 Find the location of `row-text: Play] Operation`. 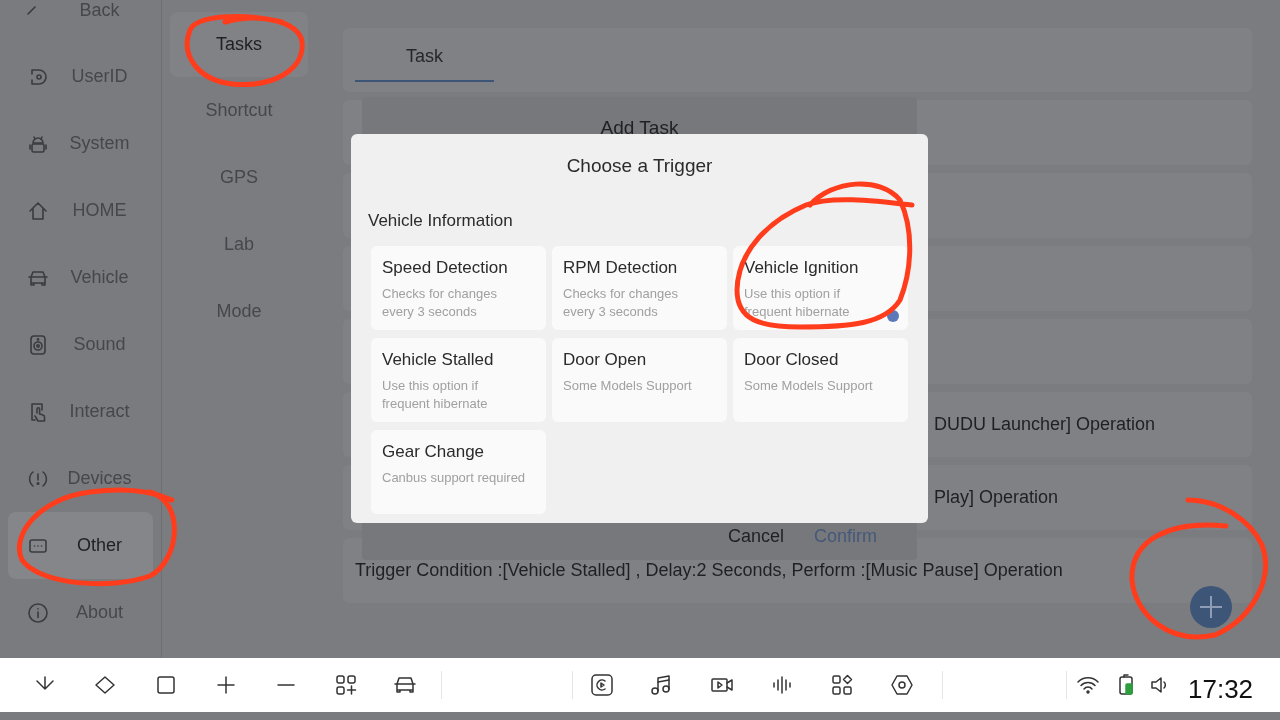

row-text: Play] Operation is located at coordinates (996, 497).